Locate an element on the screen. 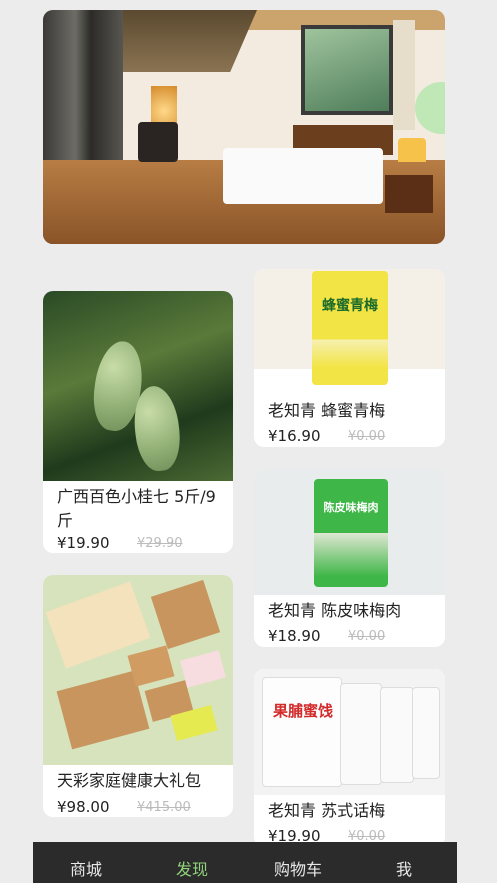  product-name: 天彩家庭健康大礼包 is located at coordinates (129, 780).